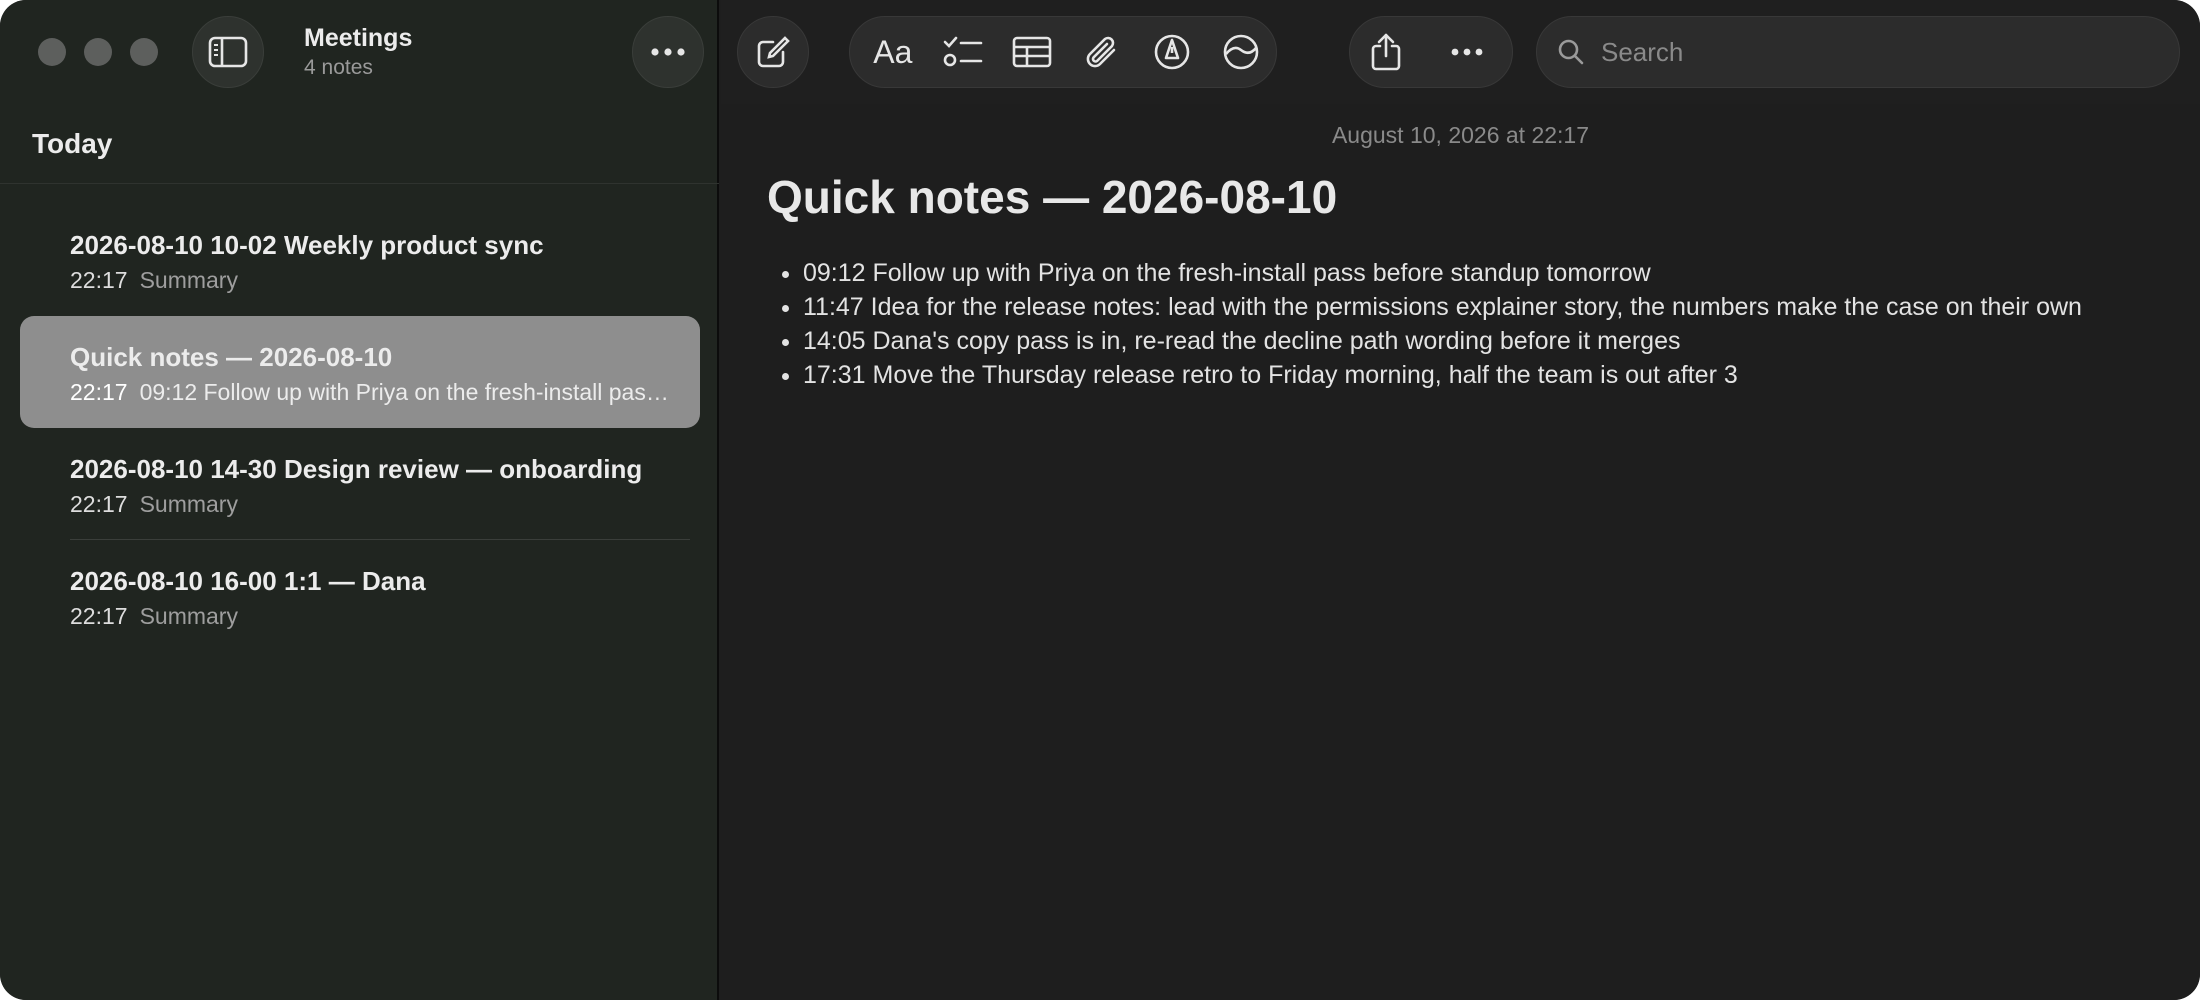  I want to click on search-field, so click(1858, 52).